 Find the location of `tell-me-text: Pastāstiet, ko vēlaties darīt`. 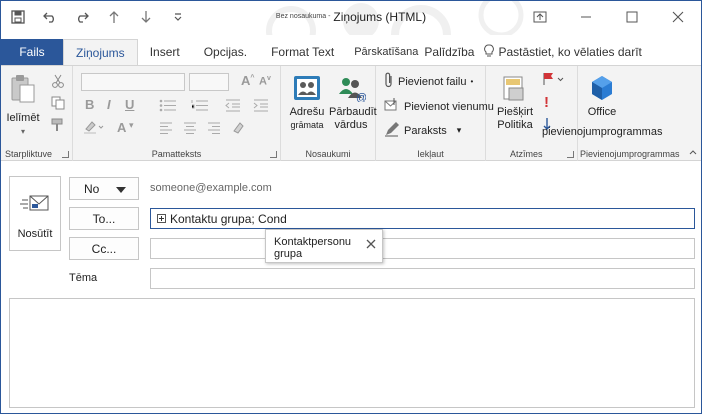

tell-me-text: Pastāstiet, ko vēlaties darīt is located at coordinates (570, 52).